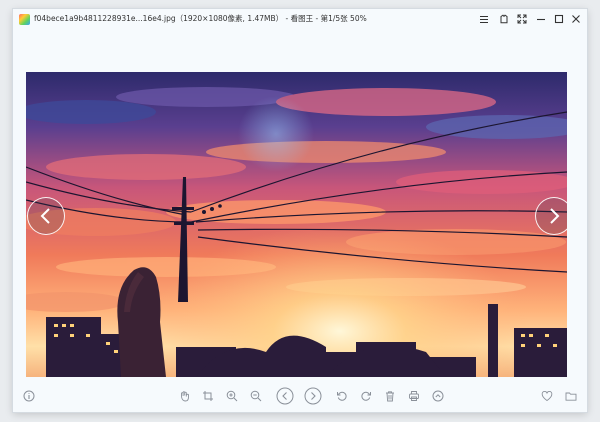 Image resolution: width=600 pixels, height=422 pixels. I want to click on heart-icon, so click(547, 396).